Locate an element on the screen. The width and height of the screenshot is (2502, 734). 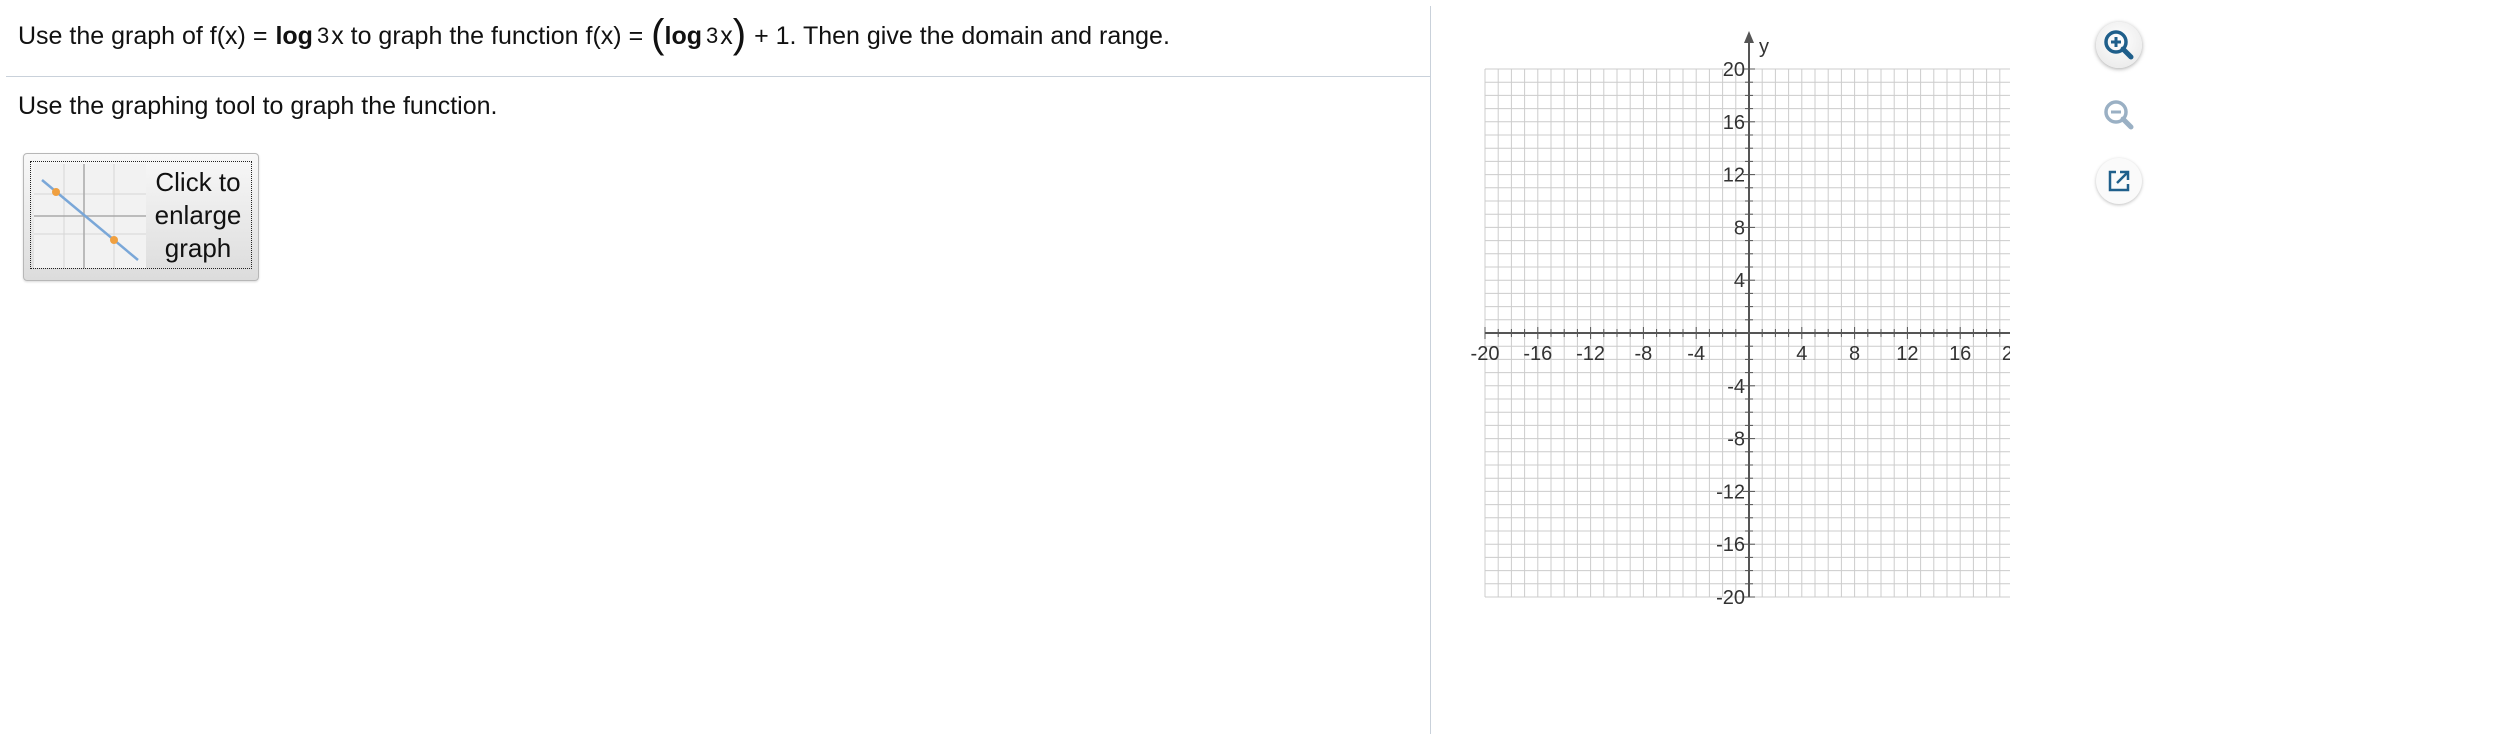
question-part-1: Use the graph of f(x) = is located at coordinates (143, 36).